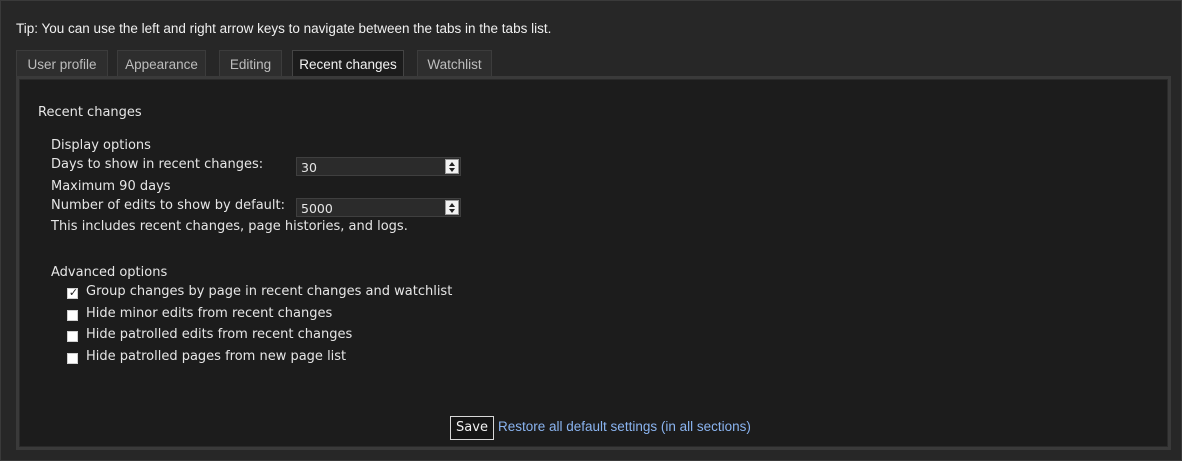 This screenshot has width=1182, height=461. I want to click on checkmark-icon: ✓, so click(73, 292).